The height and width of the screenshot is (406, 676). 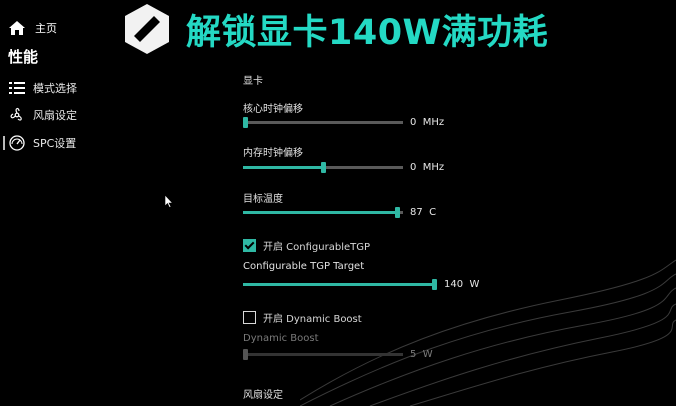 I want to click on configurable-tgp-checkbox, so click(x=249, y=245).